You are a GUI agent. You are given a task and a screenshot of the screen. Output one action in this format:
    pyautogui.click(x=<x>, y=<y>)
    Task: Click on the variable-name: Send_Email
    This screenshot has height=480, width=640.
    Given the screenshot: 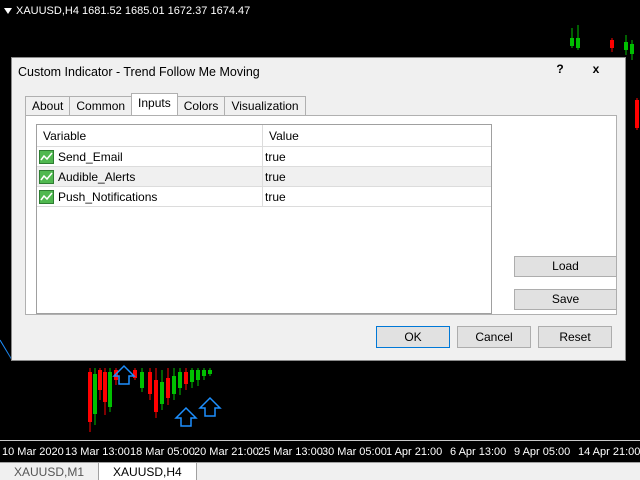 What is the action you would take?
    pyautogui.click(x=90, y=156)
    